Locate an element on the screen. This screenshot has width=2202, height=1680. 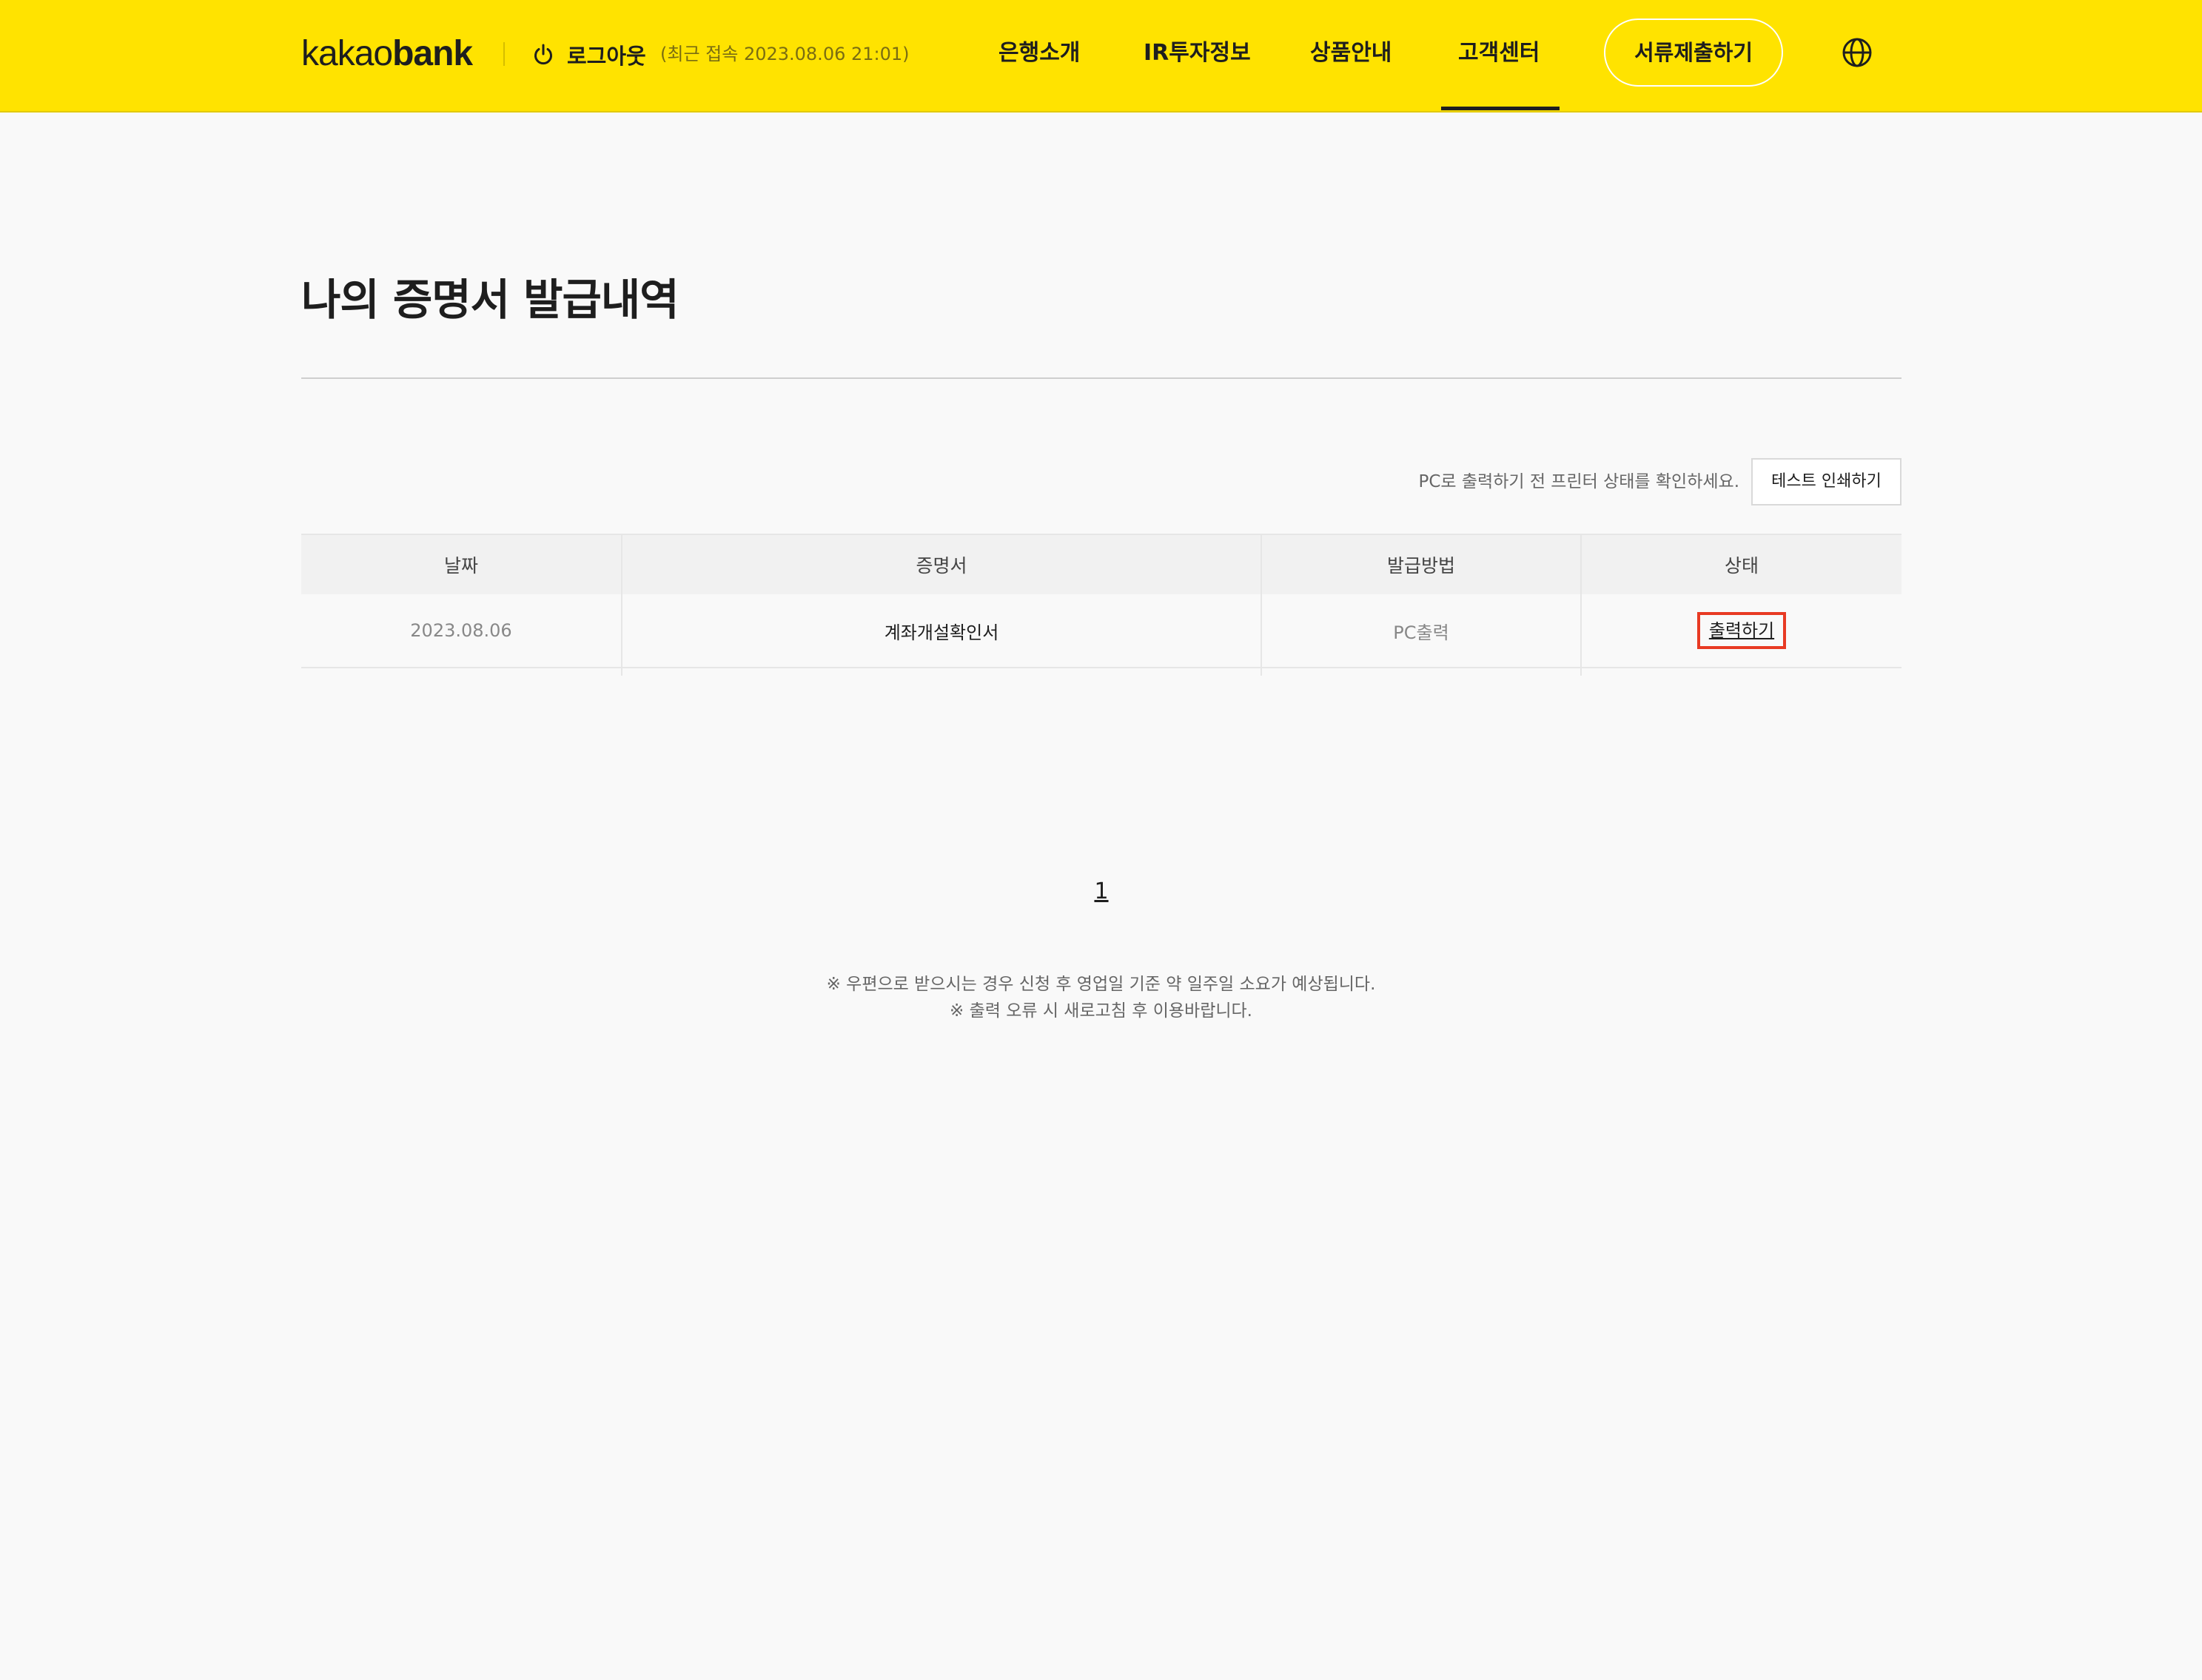
print-link: 출력하기 is located at coordinates (1741, 630).